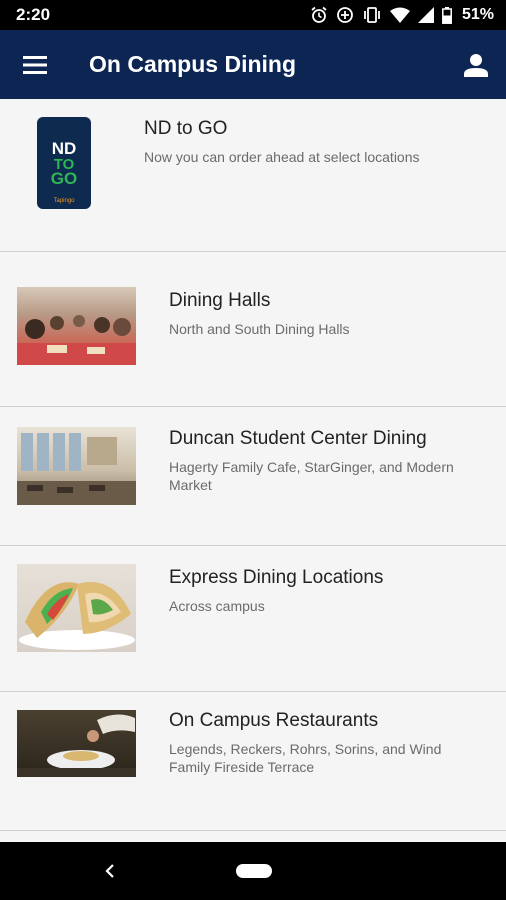  I want to click on menu-button, so click(35, 64).